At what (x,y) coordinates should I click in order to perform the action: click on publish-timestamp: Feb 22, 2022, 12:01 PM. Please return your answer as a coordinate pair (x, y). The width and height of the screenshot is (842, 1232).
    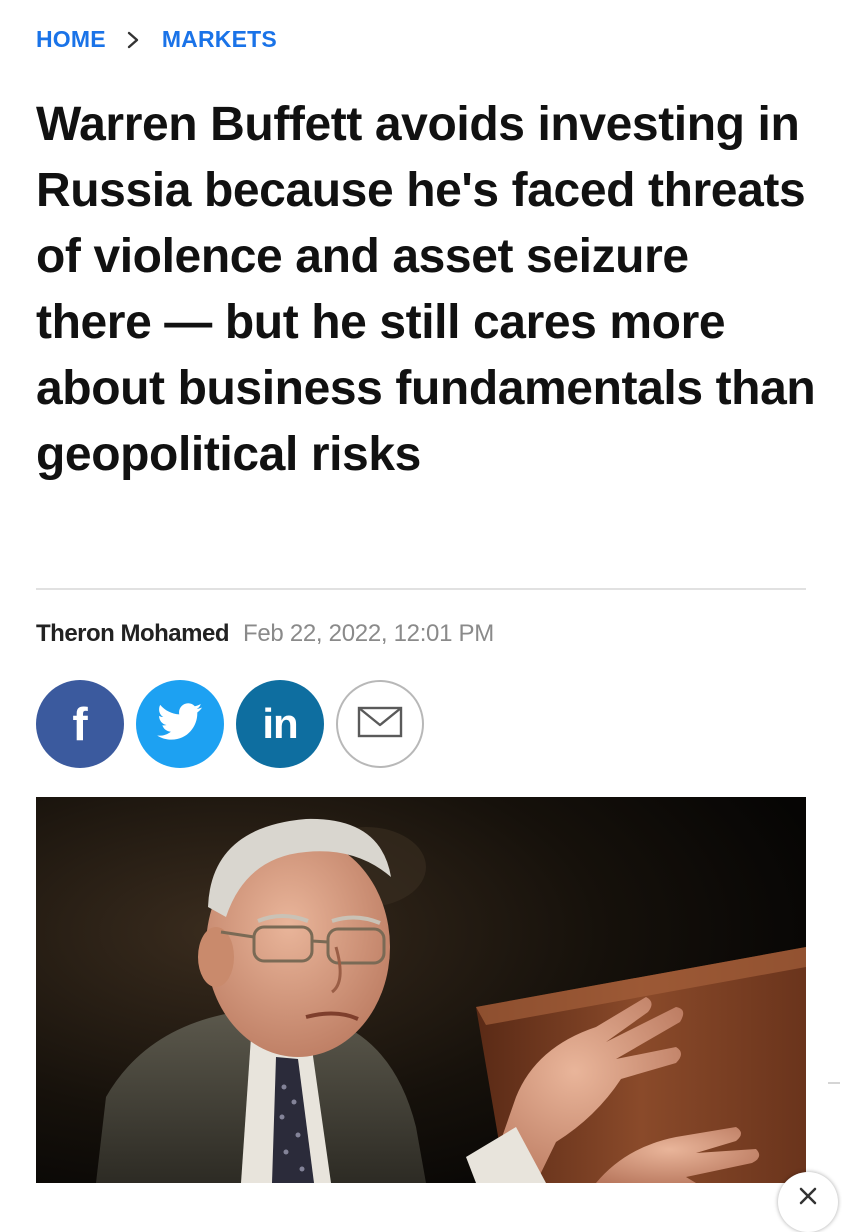
    Looking at the image, I should click on (368, 633).